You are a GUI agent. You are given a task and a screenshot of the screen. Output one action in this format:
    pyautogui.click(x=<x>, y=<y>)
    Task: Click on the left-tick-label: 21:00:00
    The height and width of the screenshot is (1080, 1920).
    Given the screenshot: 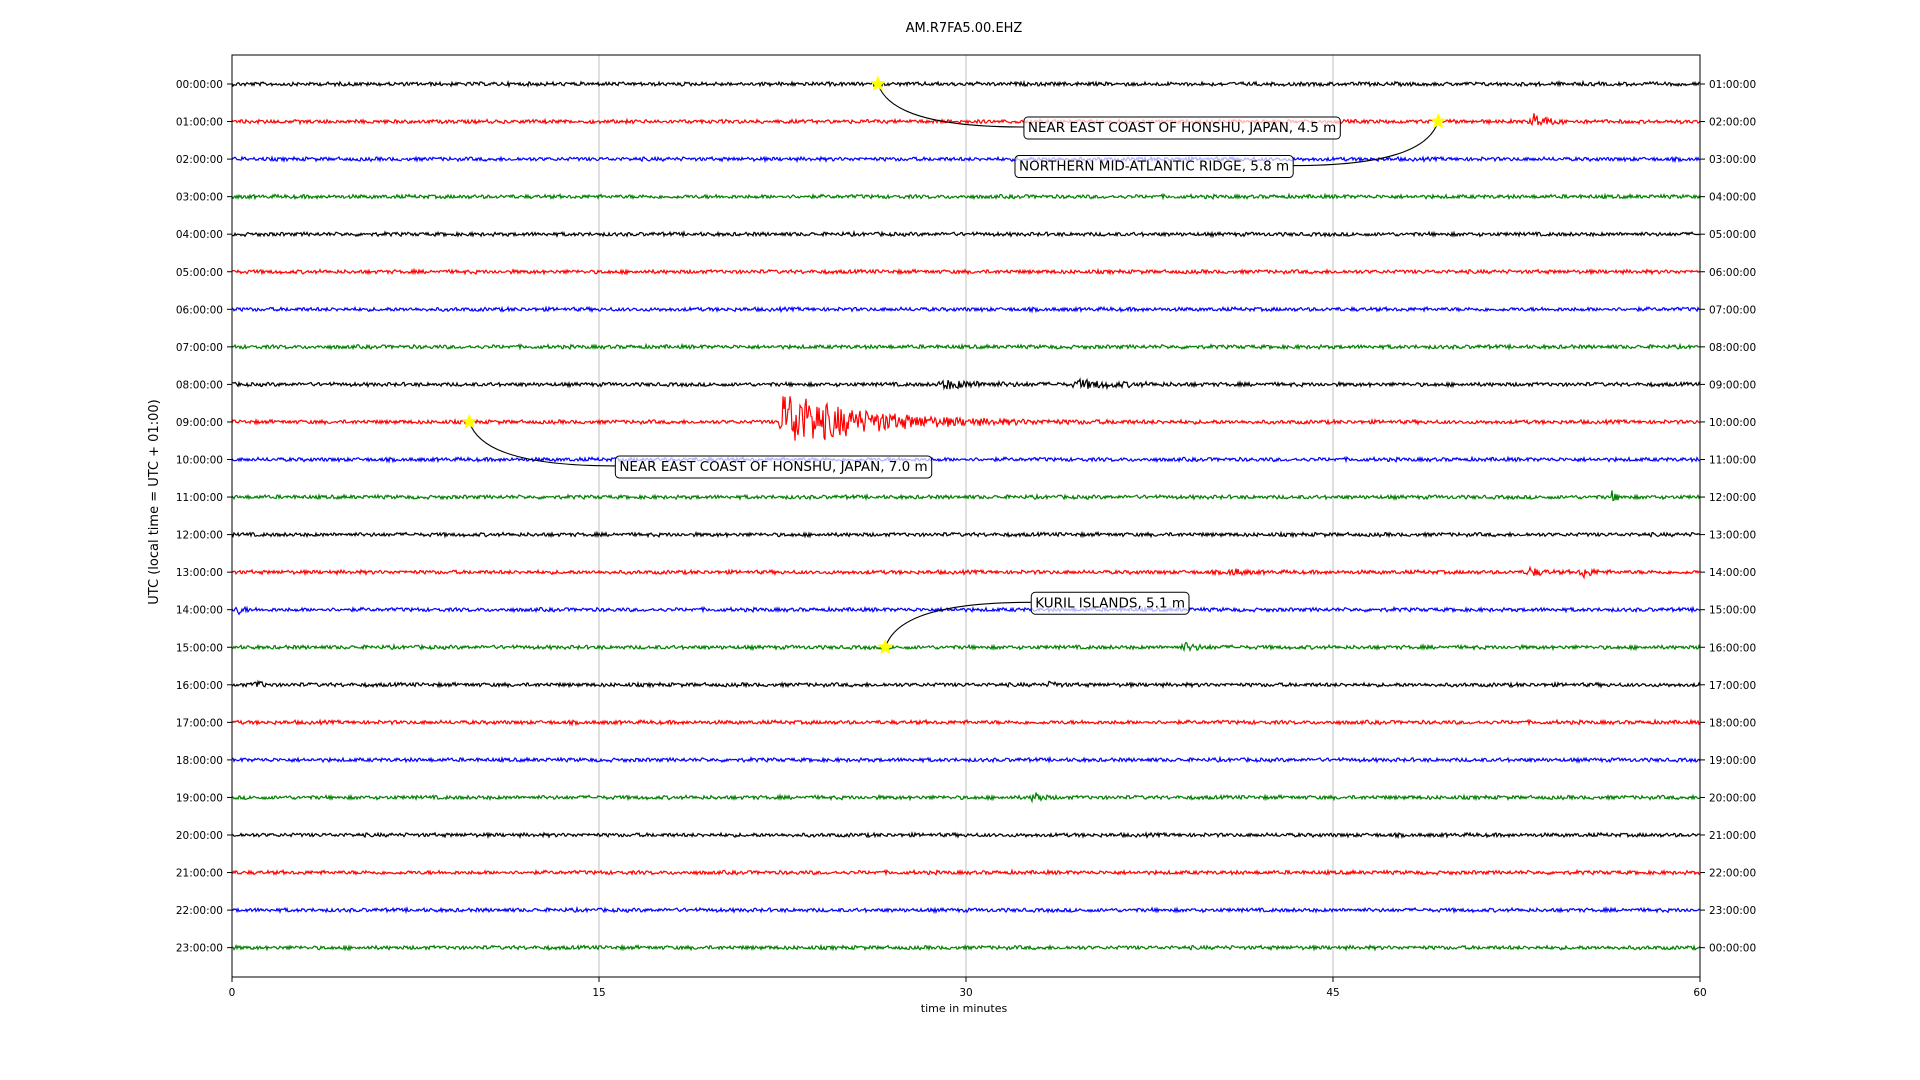 What is the action you would take?
    pyautogui.click(x=199, y=874)
    